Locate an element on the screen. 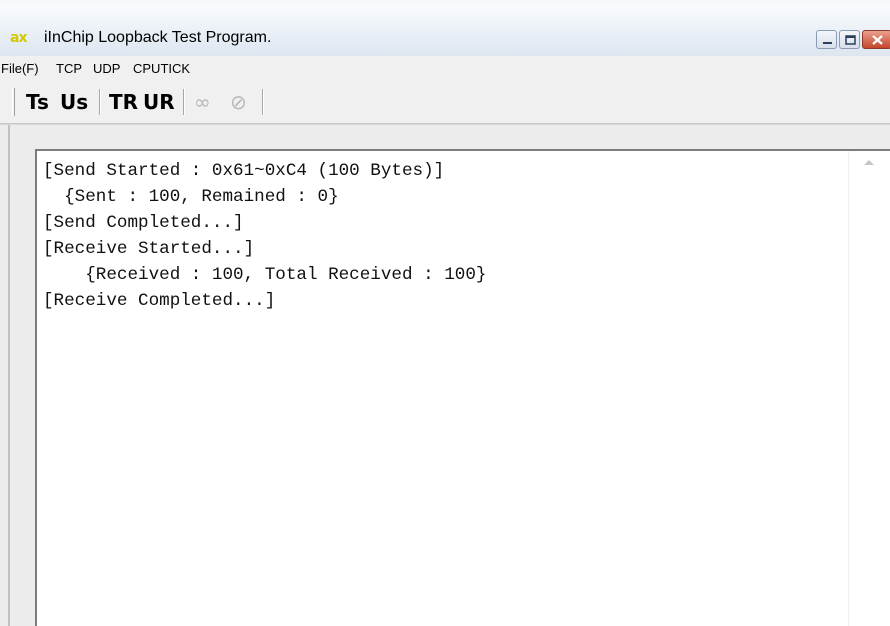  tcp-receive-button: TR is located at coordinates (123, 102).